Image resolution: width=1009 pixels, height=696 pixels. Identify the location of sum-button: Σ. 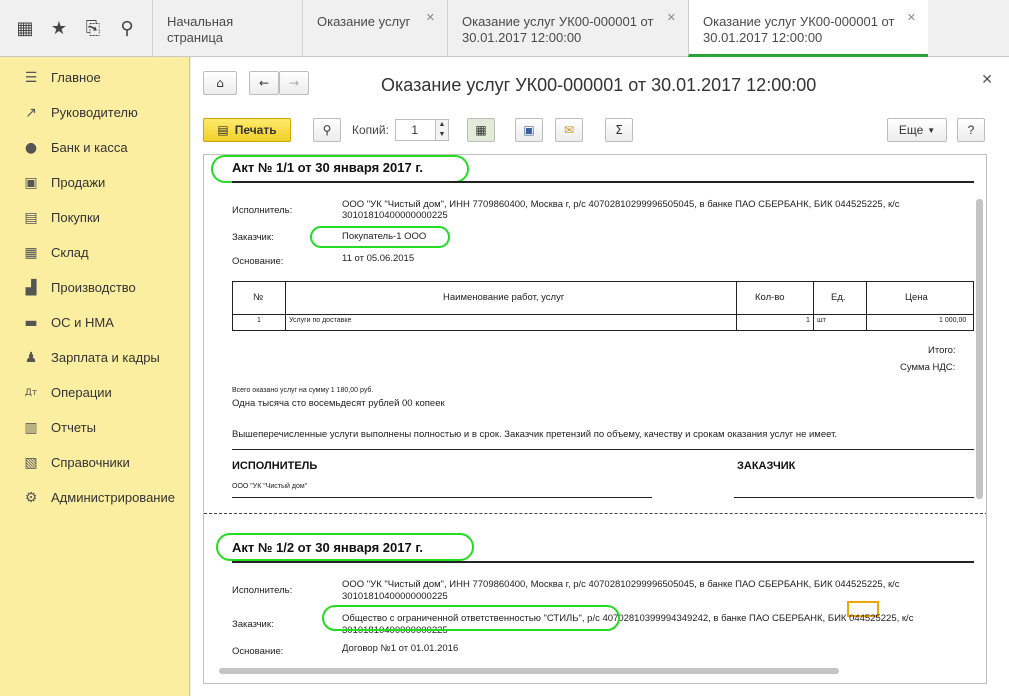
(619, 130).